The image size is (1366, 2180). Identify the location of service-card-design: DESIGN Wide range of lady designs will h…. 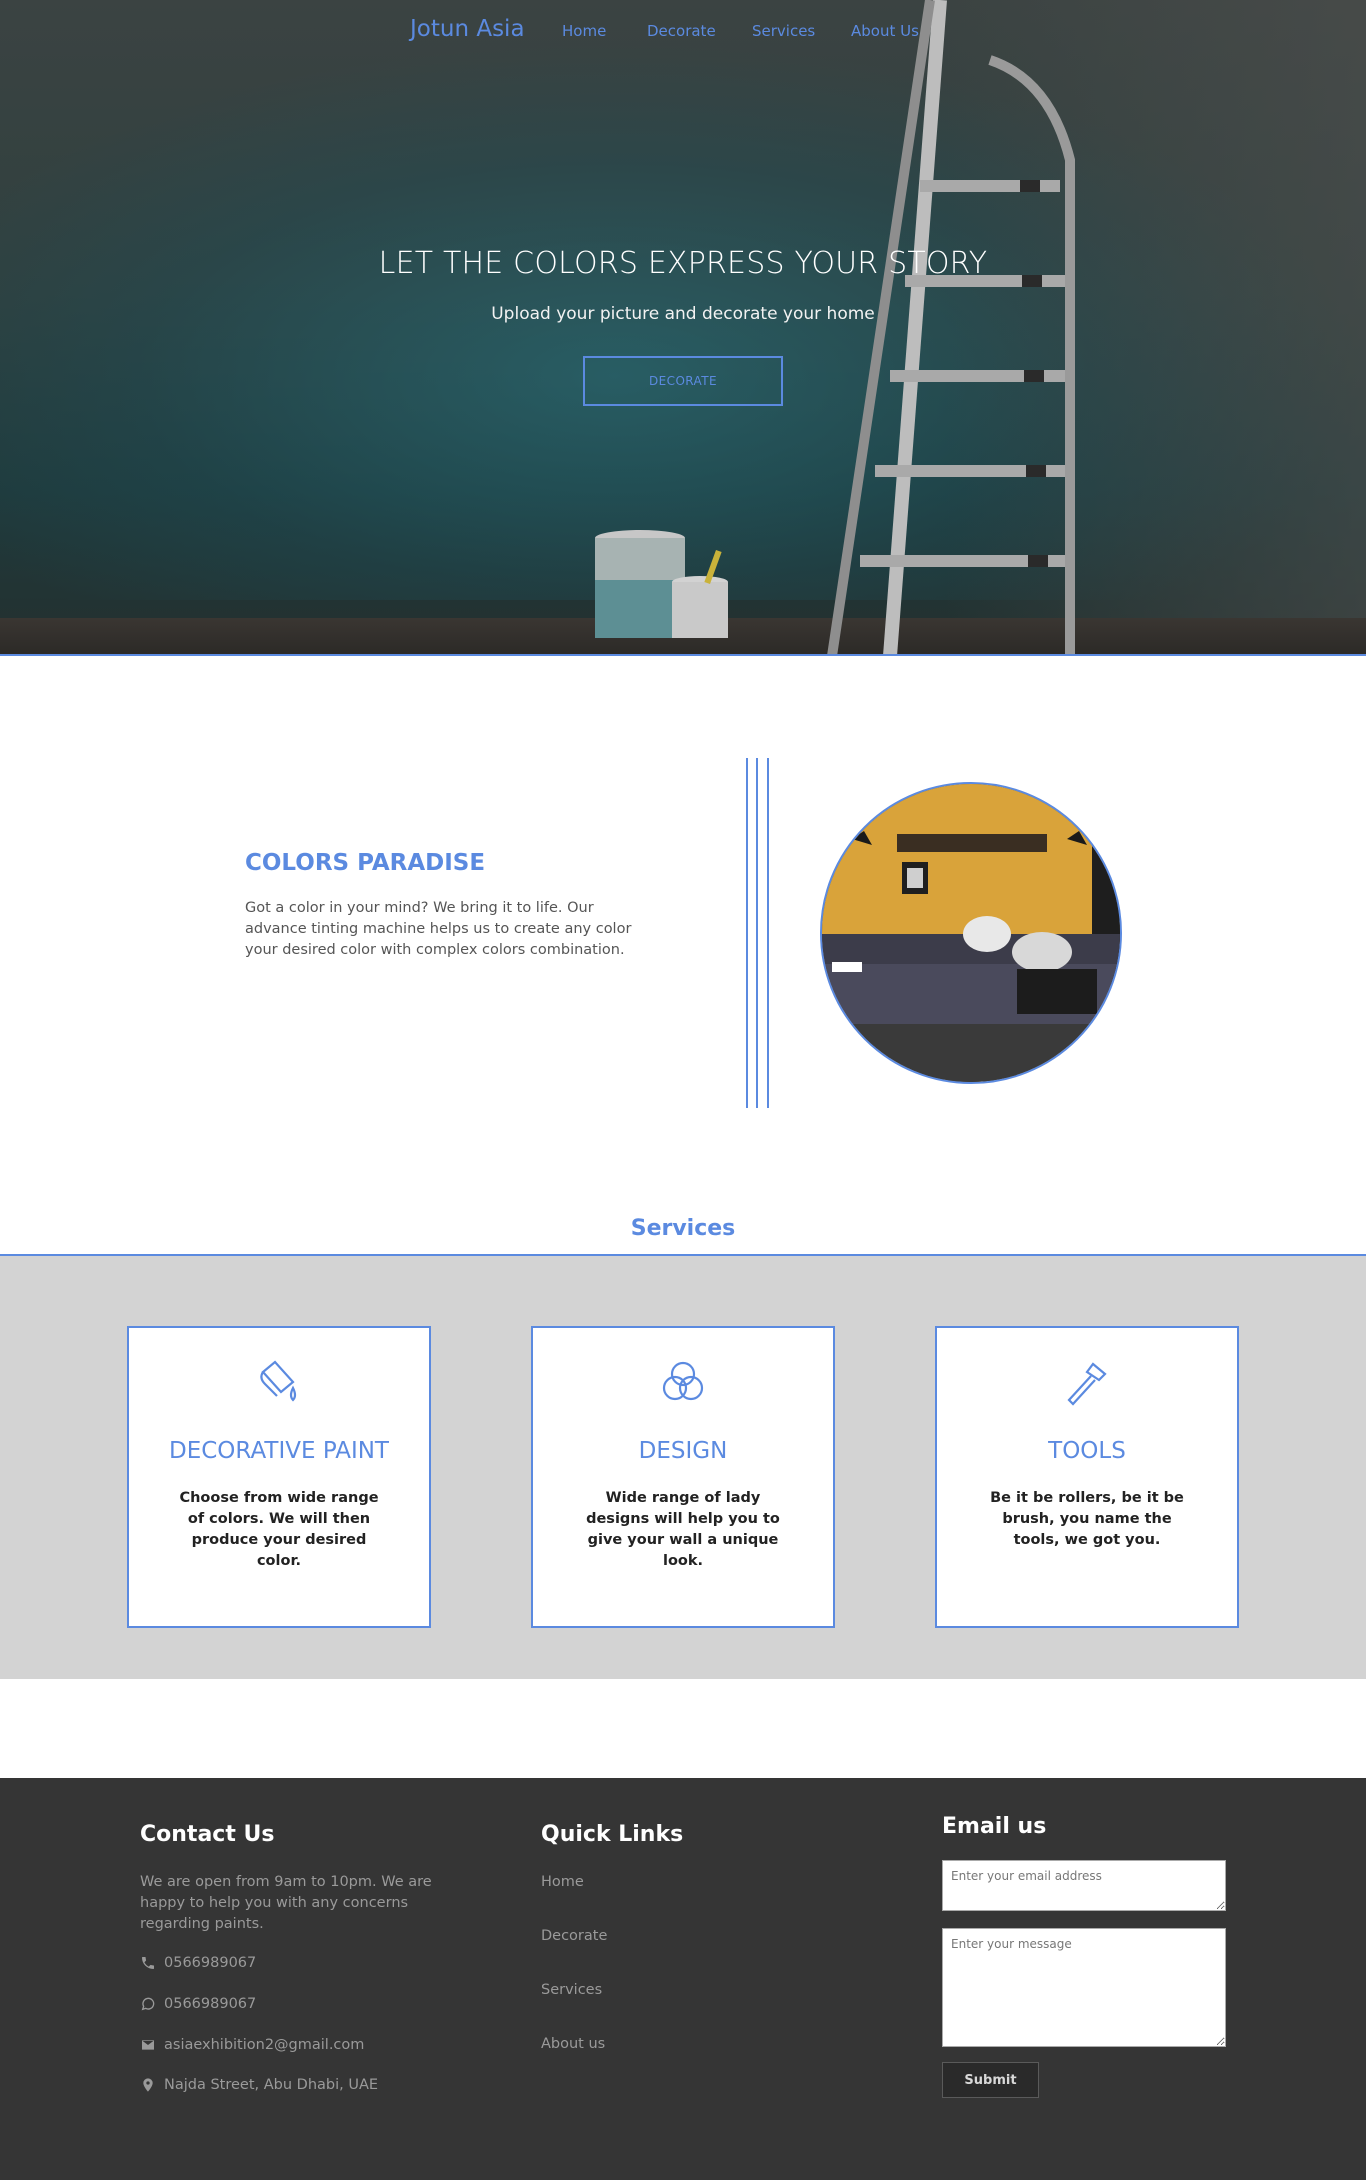
(683, 1477).